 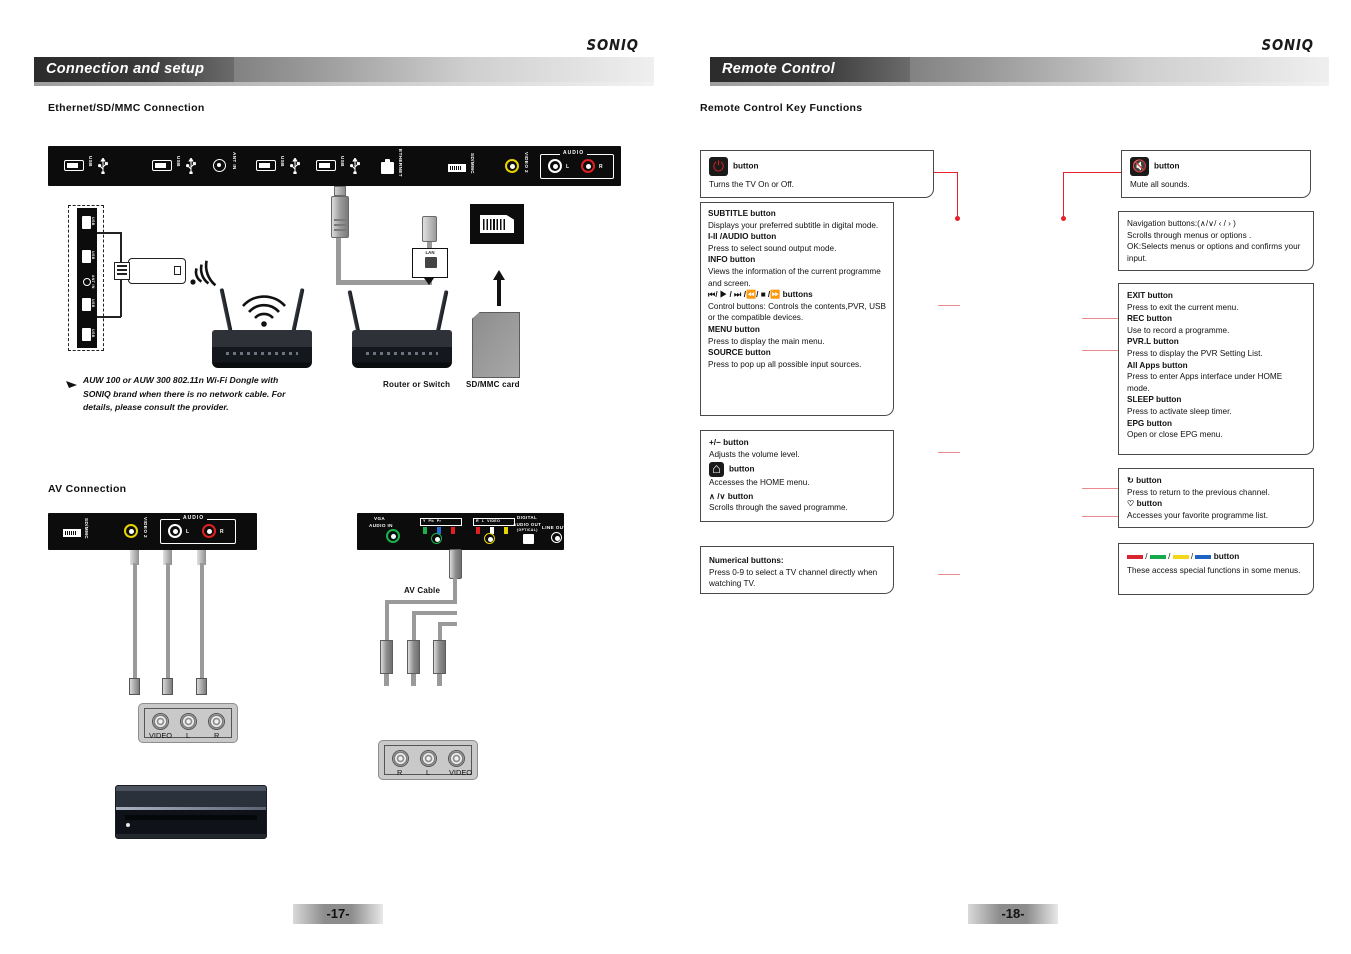 I want to click on rca-video2-jack-icon-av, so click(x=131, y=531).